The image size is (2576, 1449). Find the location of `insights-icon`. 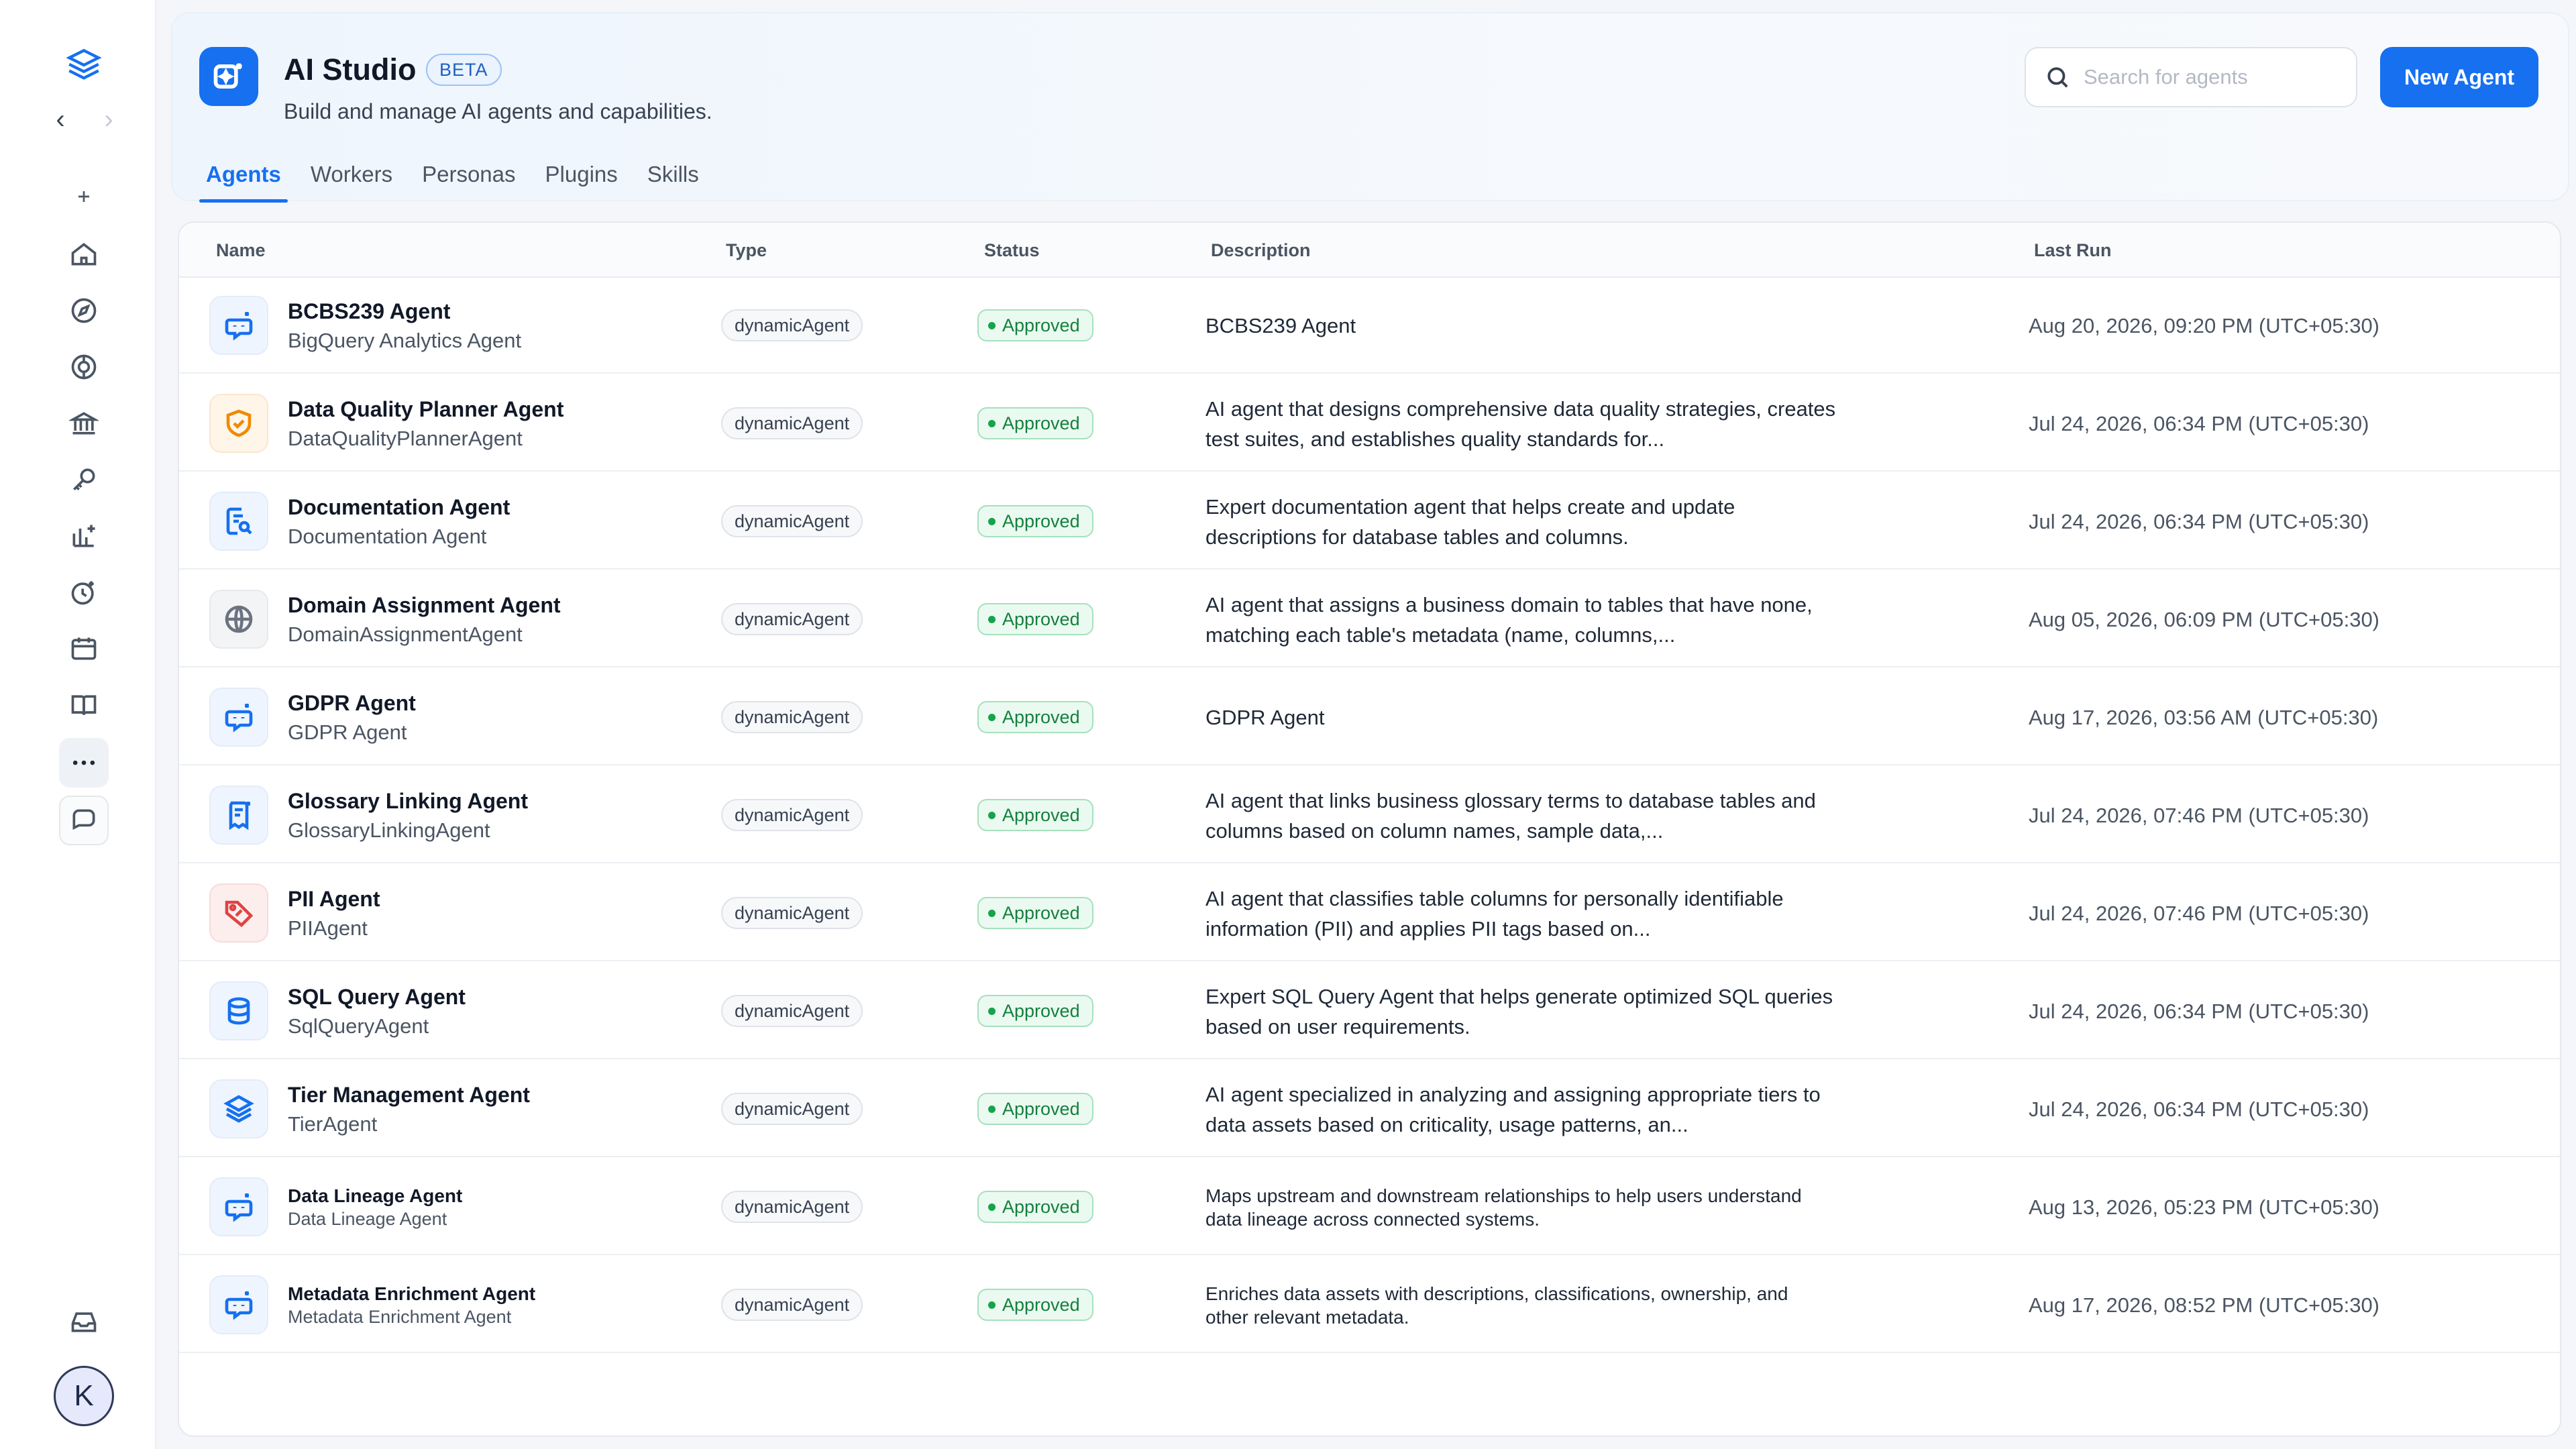

insights-icon is located at coordinates (84, 536).